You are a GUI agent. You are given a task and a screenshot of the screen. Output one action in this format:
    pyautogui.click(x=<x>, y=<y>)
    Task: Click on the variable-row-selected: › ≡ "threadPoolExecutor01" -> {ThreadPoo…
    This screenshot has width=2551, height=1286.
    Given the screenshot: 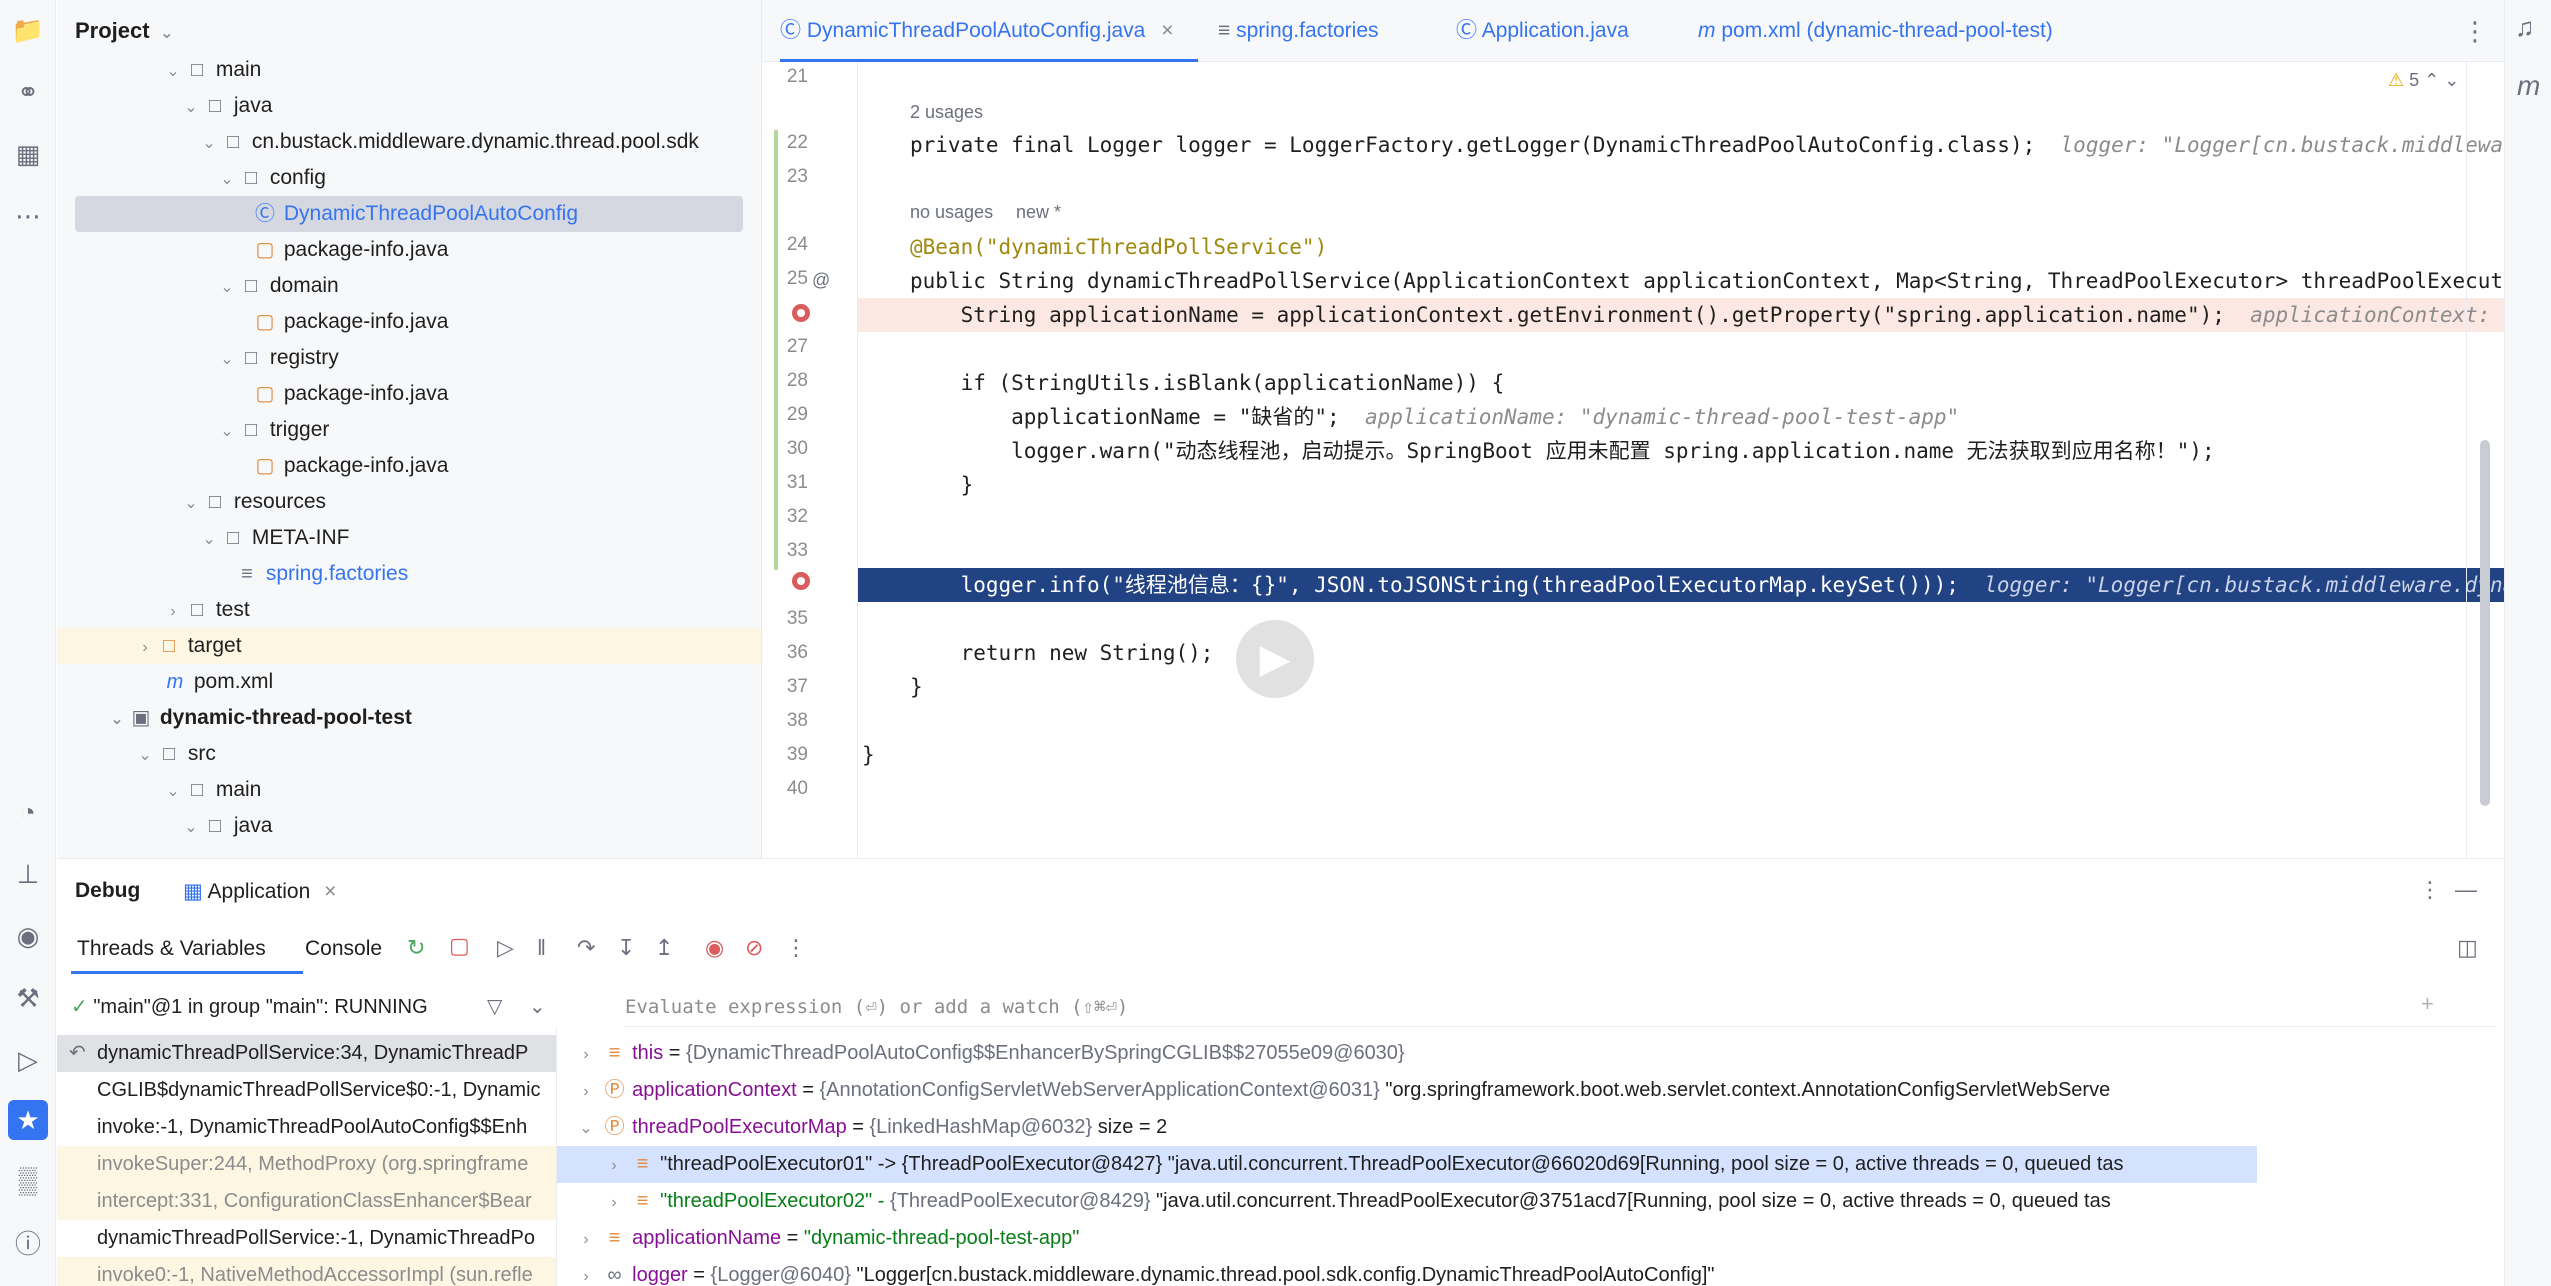 What is the action you would take?
    pyautogui.click(x=1407, y=1164)
    